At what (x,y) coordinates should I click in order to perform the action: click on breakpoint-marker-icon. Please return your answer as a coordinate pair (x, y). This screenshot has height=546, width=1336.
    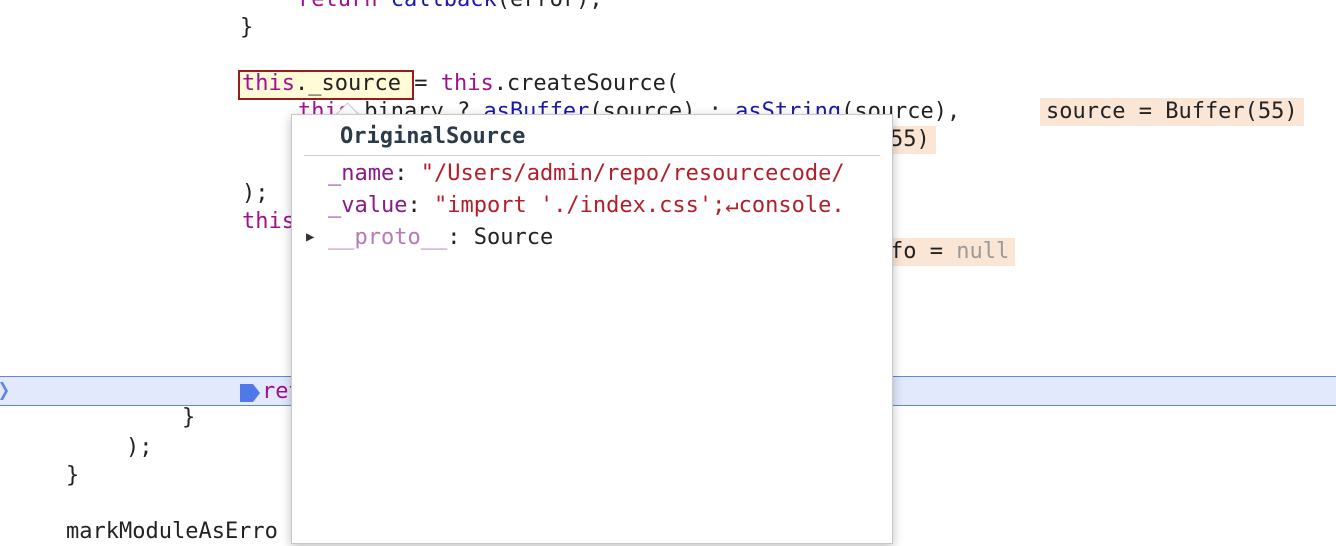
    Looking at the image, I should click on (250, 393).